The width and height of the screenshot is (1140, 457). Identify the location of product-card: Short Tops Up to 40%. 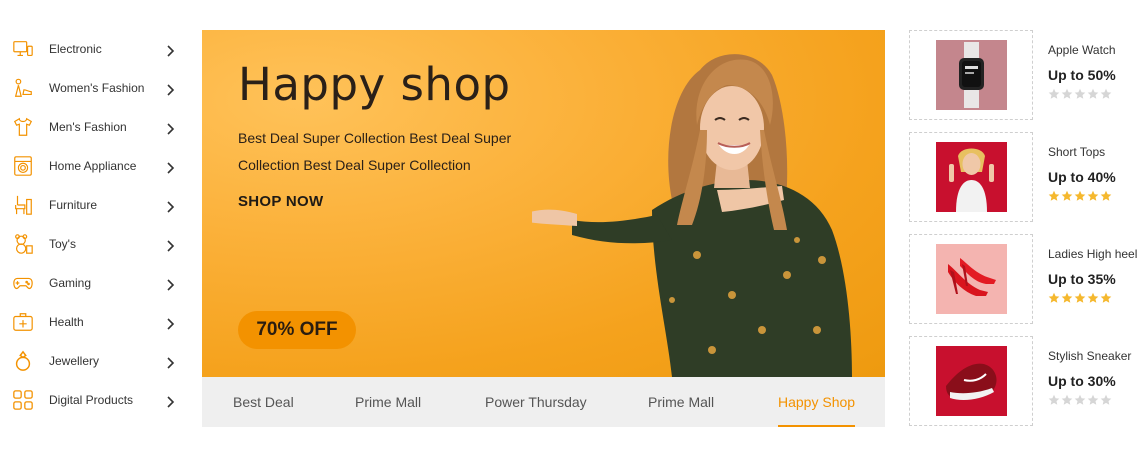
(1024, 177).